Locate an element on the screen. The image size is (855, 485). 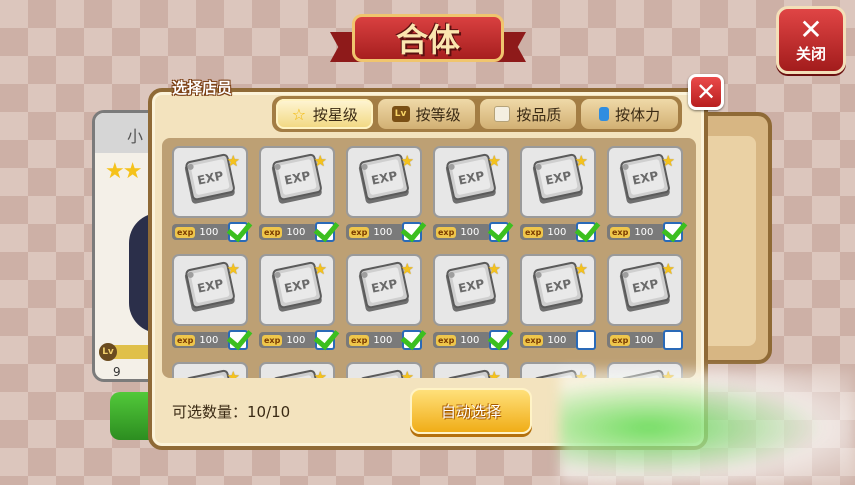
stamina-drop-icon is located at coordinates (604, 114).